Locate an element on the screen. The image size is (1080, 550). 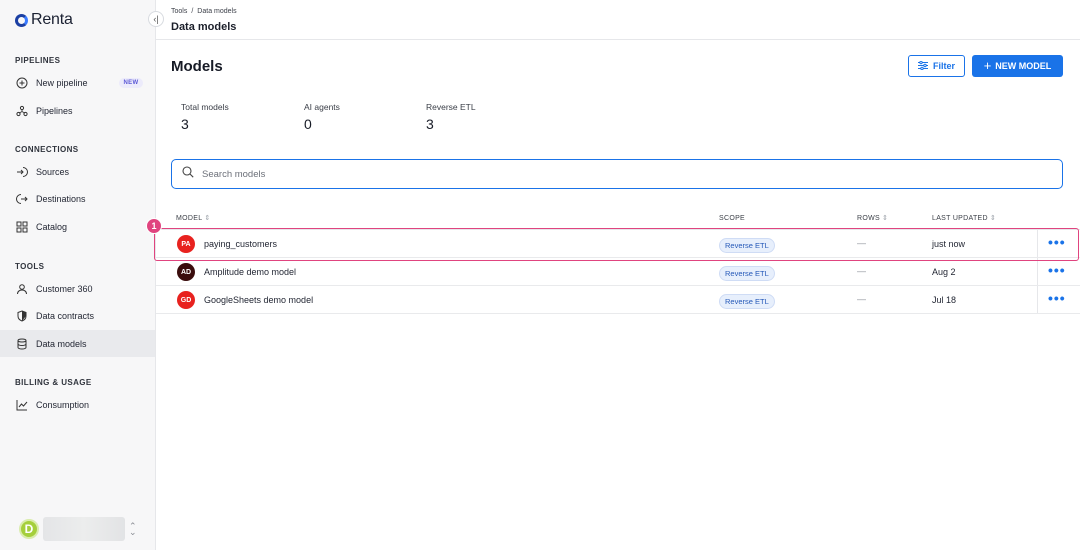
stat-label: AI agents is located at coordinates (322, 107).